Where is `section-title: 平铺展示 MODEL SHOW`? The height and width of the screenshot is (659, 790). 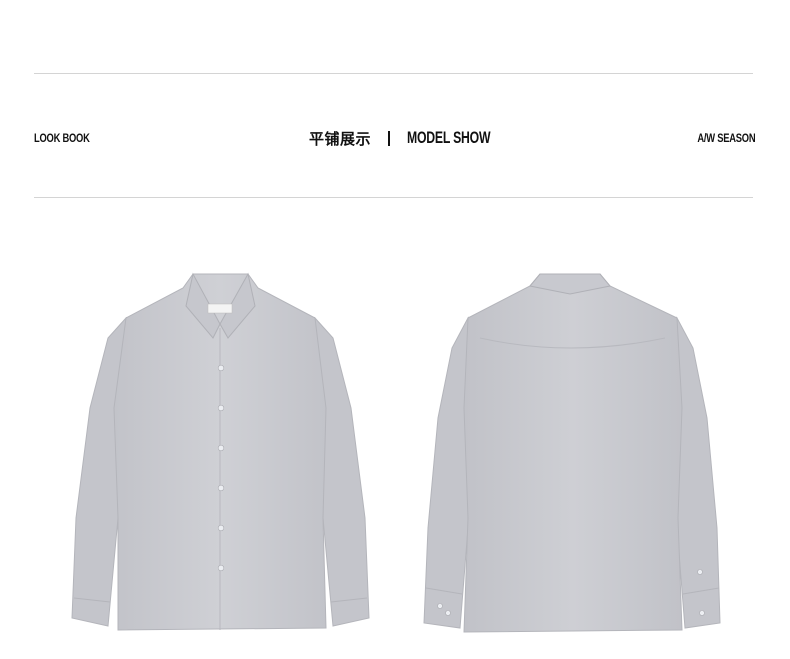 section-title: 平铺展示 MODEL SHOW is located at coordinates (416, 138).